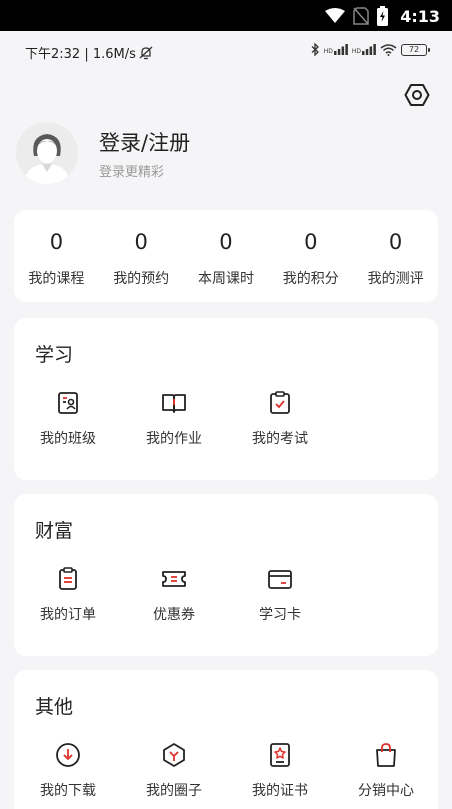 The width and height of the screenshot is (452, 809). Describe the element at coordinates (174, 598) in the screenshot. I see `menu-item-coupons: 优惠券` at that location.